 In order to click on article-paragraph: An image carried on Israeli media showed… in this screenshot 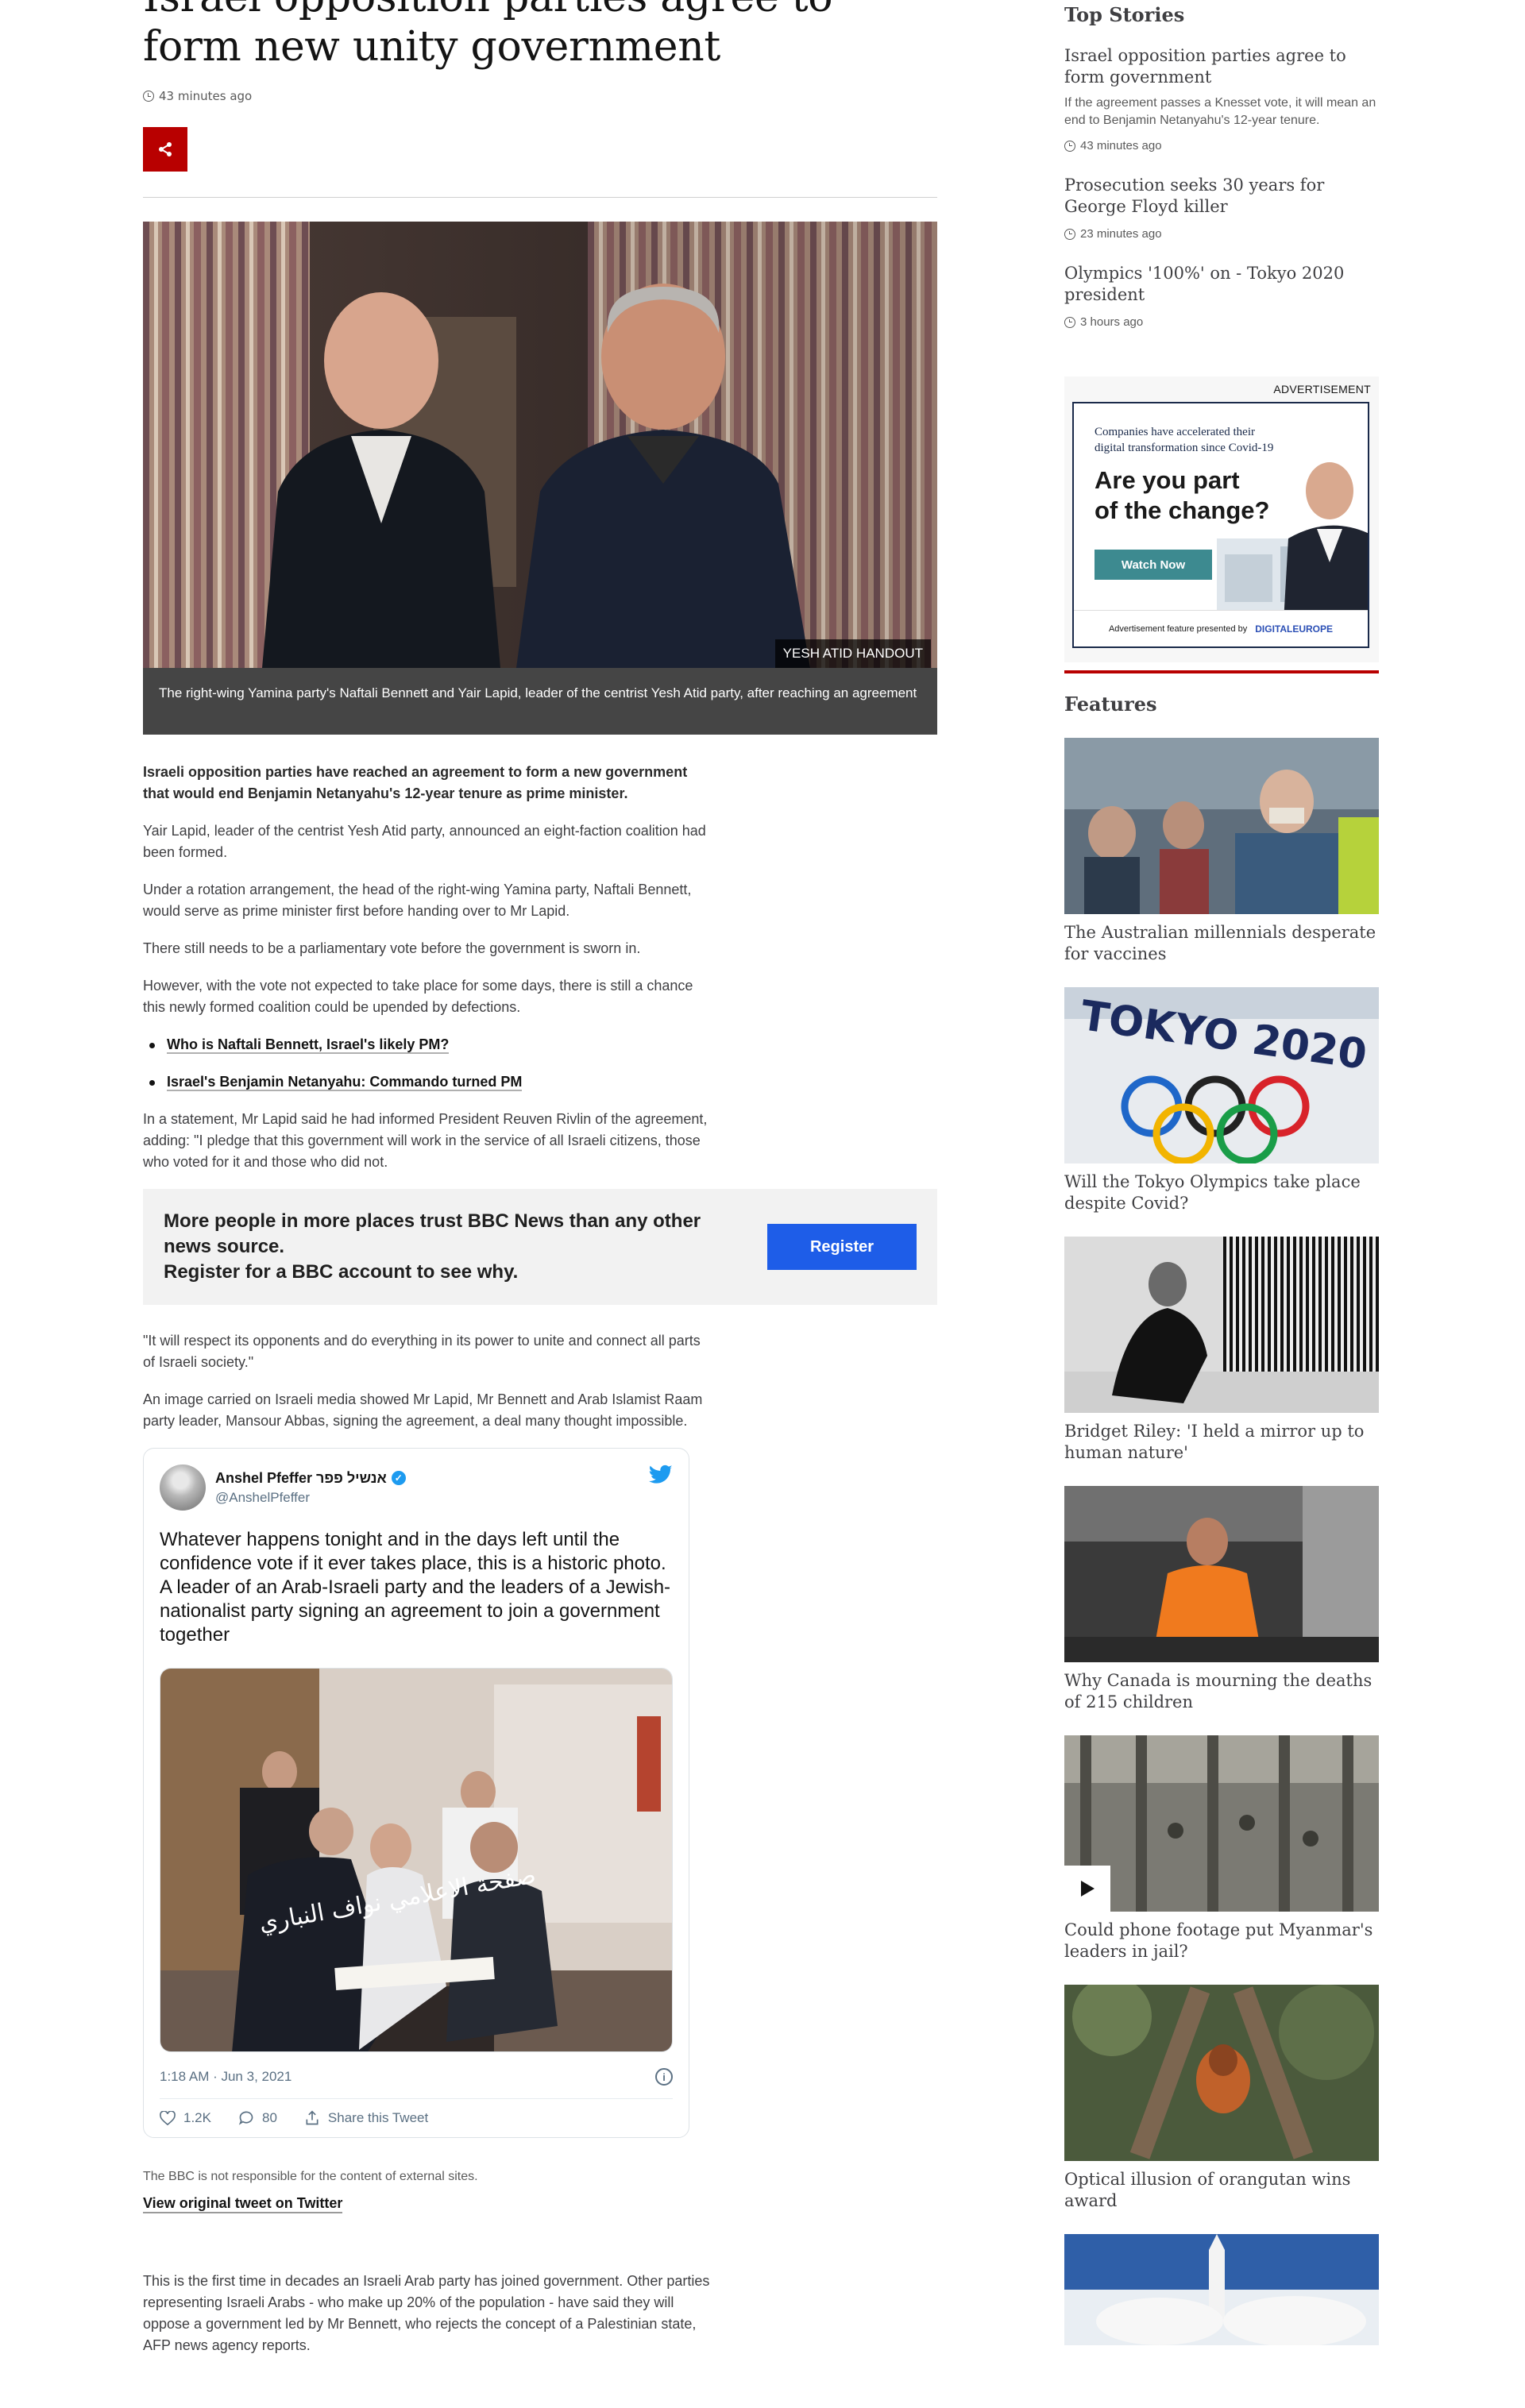, I will do `click(423, 1410)`.